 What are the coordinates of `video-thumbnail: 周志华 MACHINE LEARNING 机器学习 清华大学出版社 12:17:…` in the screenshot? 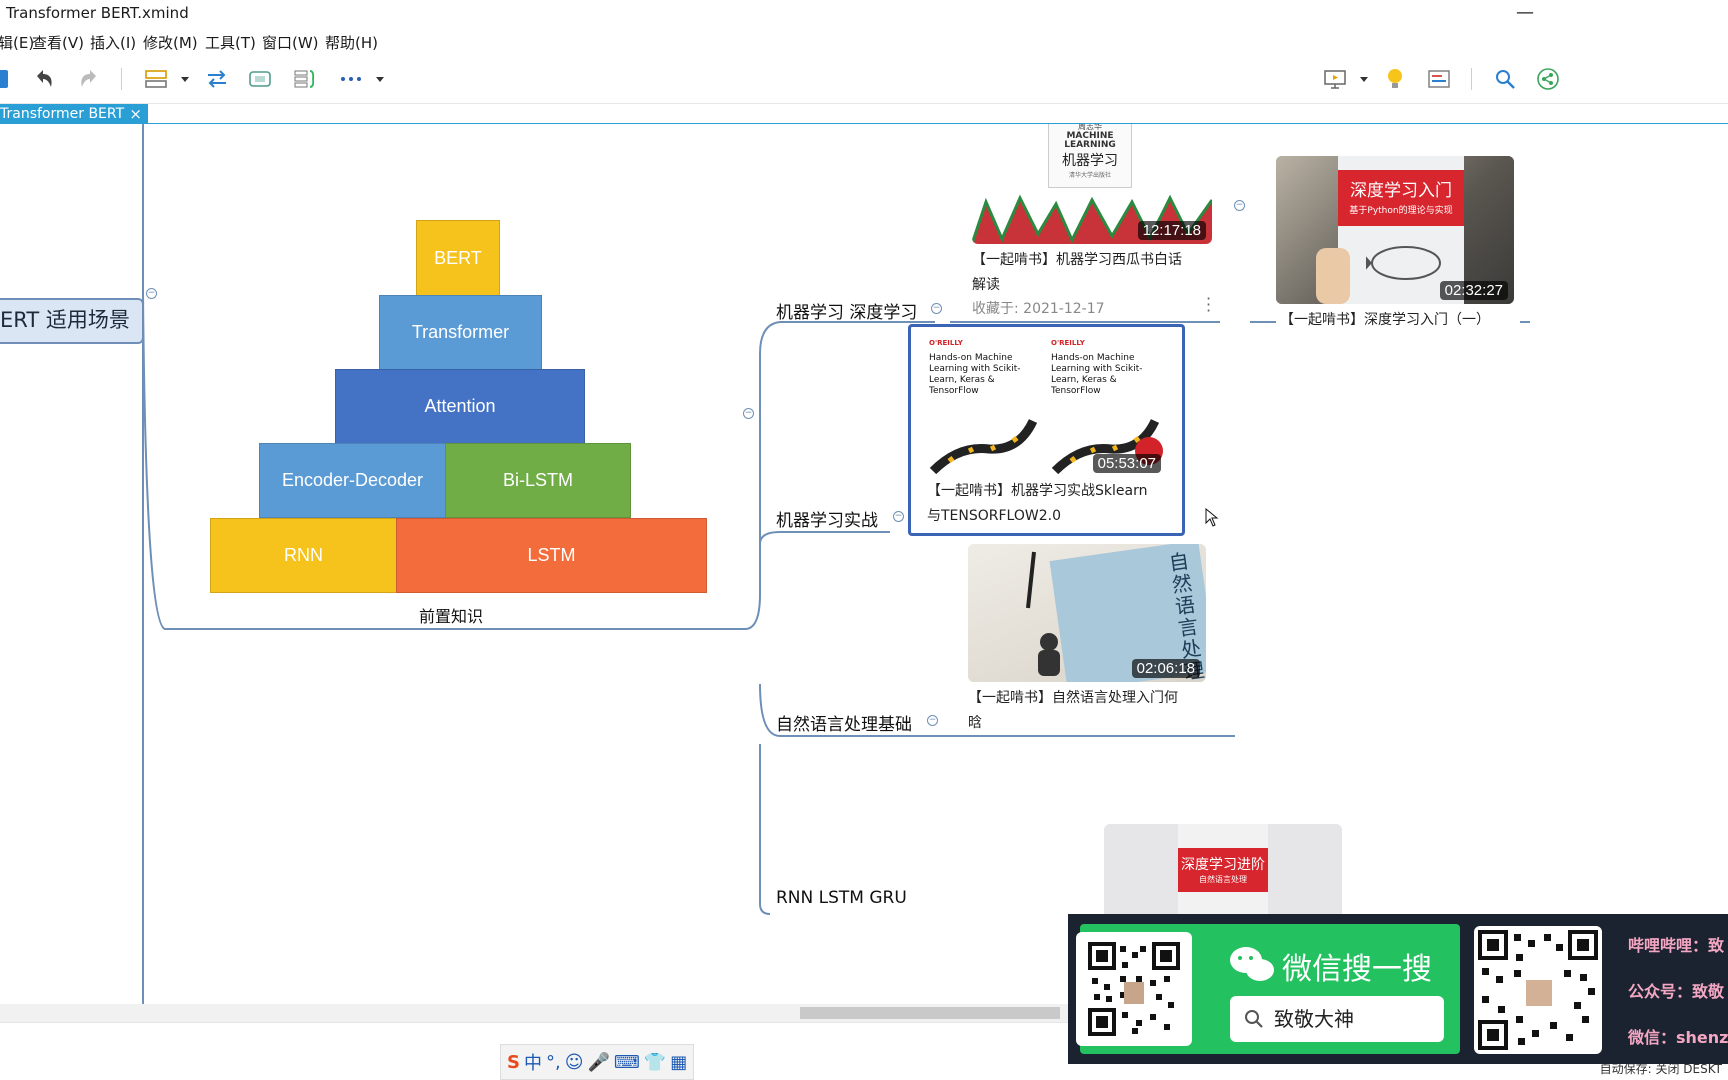 It's located at (1092, 184).